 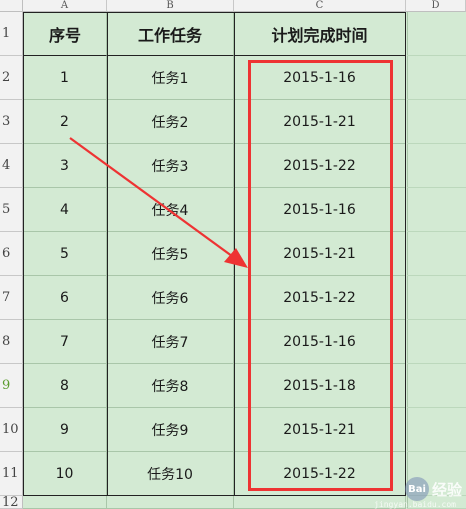 What do you see at coordinates (11, 502) in the screenshot?
I see `row-header-12: 12` at bounding box center [11, 502].